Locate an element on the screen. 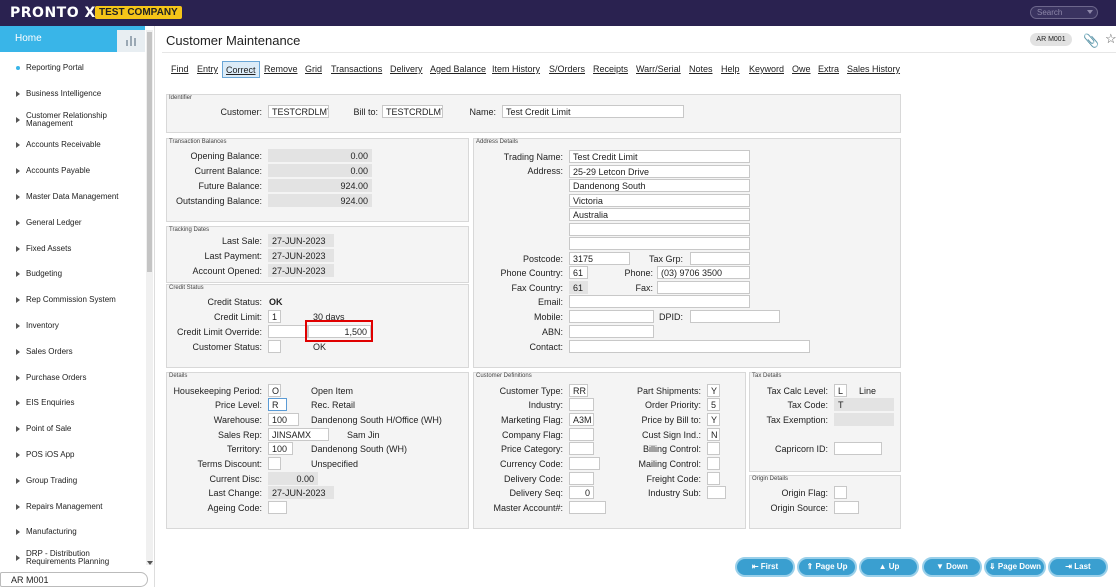 Image resolution: width=1116 pixels, height=587 pixels. sidebar-item: Customer Relationship Management is located at coordinates (72, 120).